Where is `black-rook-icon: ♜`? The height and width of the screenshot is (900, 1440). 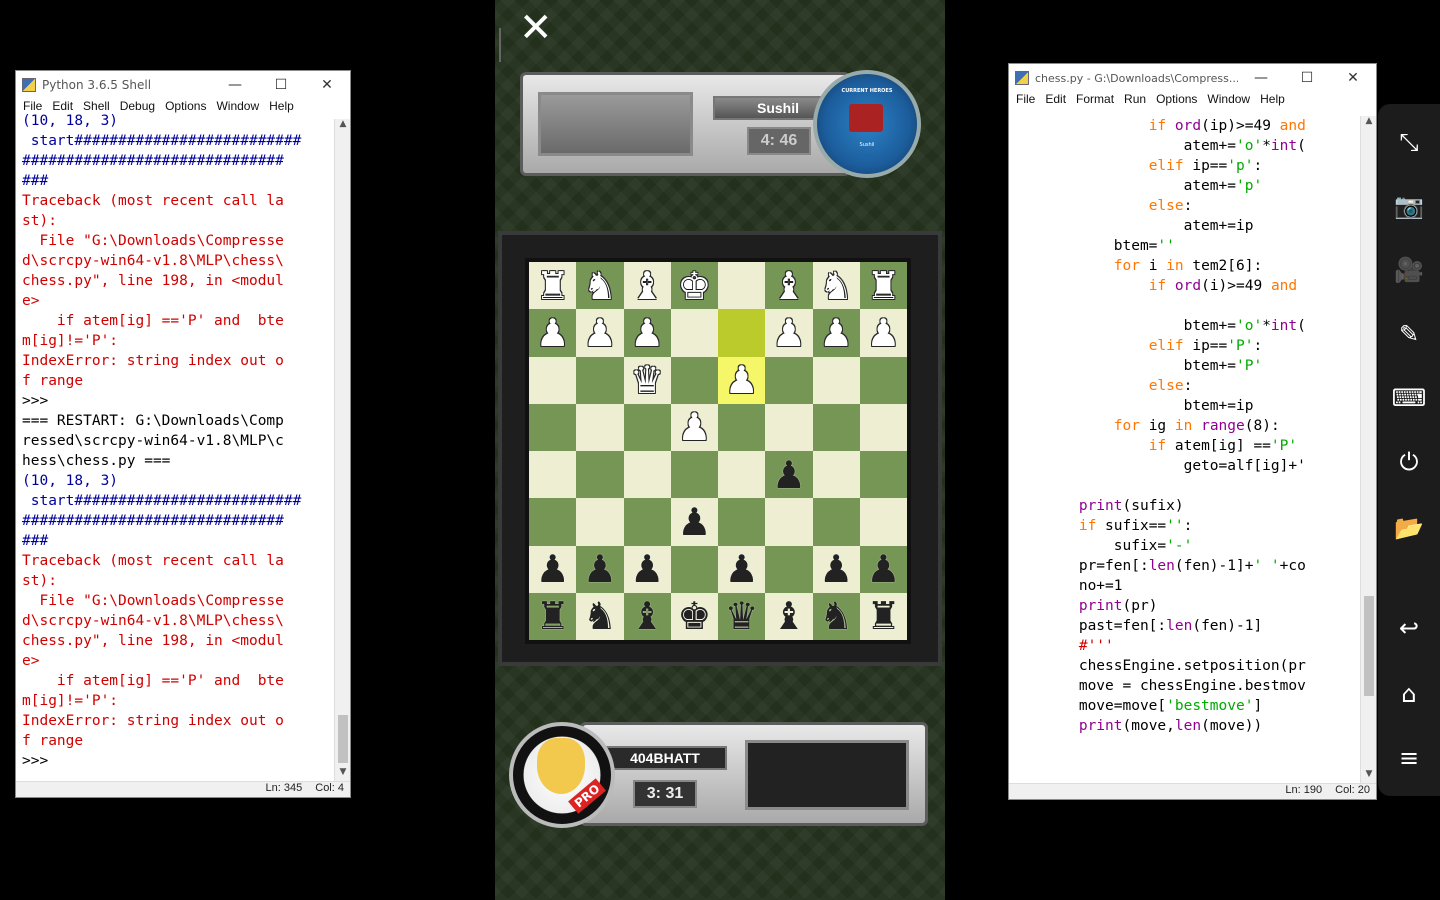
black-rook-icon: ♜ is located at coordinates (553, 616).